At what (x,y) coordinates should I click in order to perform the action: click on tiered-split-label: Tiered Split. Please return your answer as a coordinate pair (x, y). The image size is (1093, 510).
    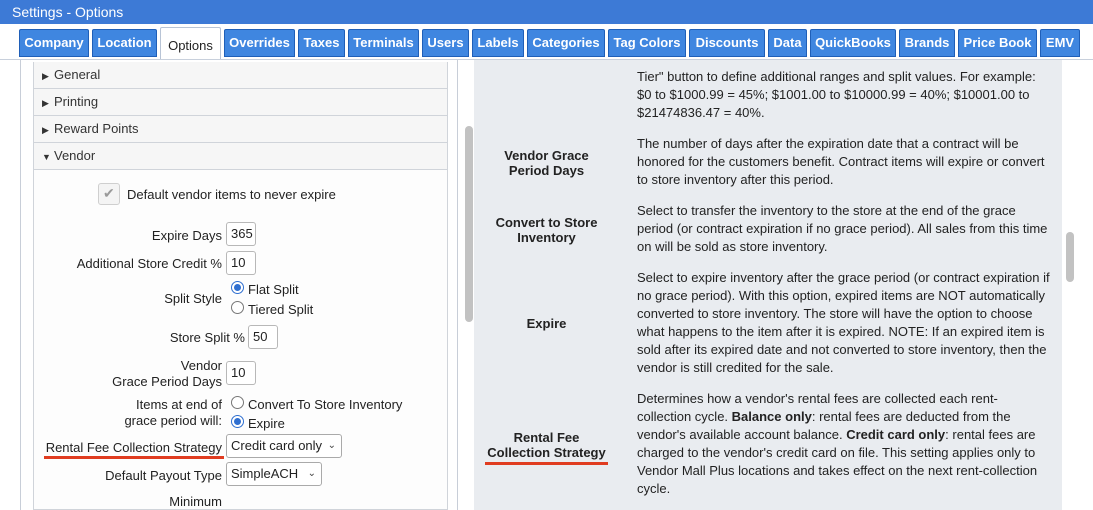
    Looking at the image, I should click on (281, 309).